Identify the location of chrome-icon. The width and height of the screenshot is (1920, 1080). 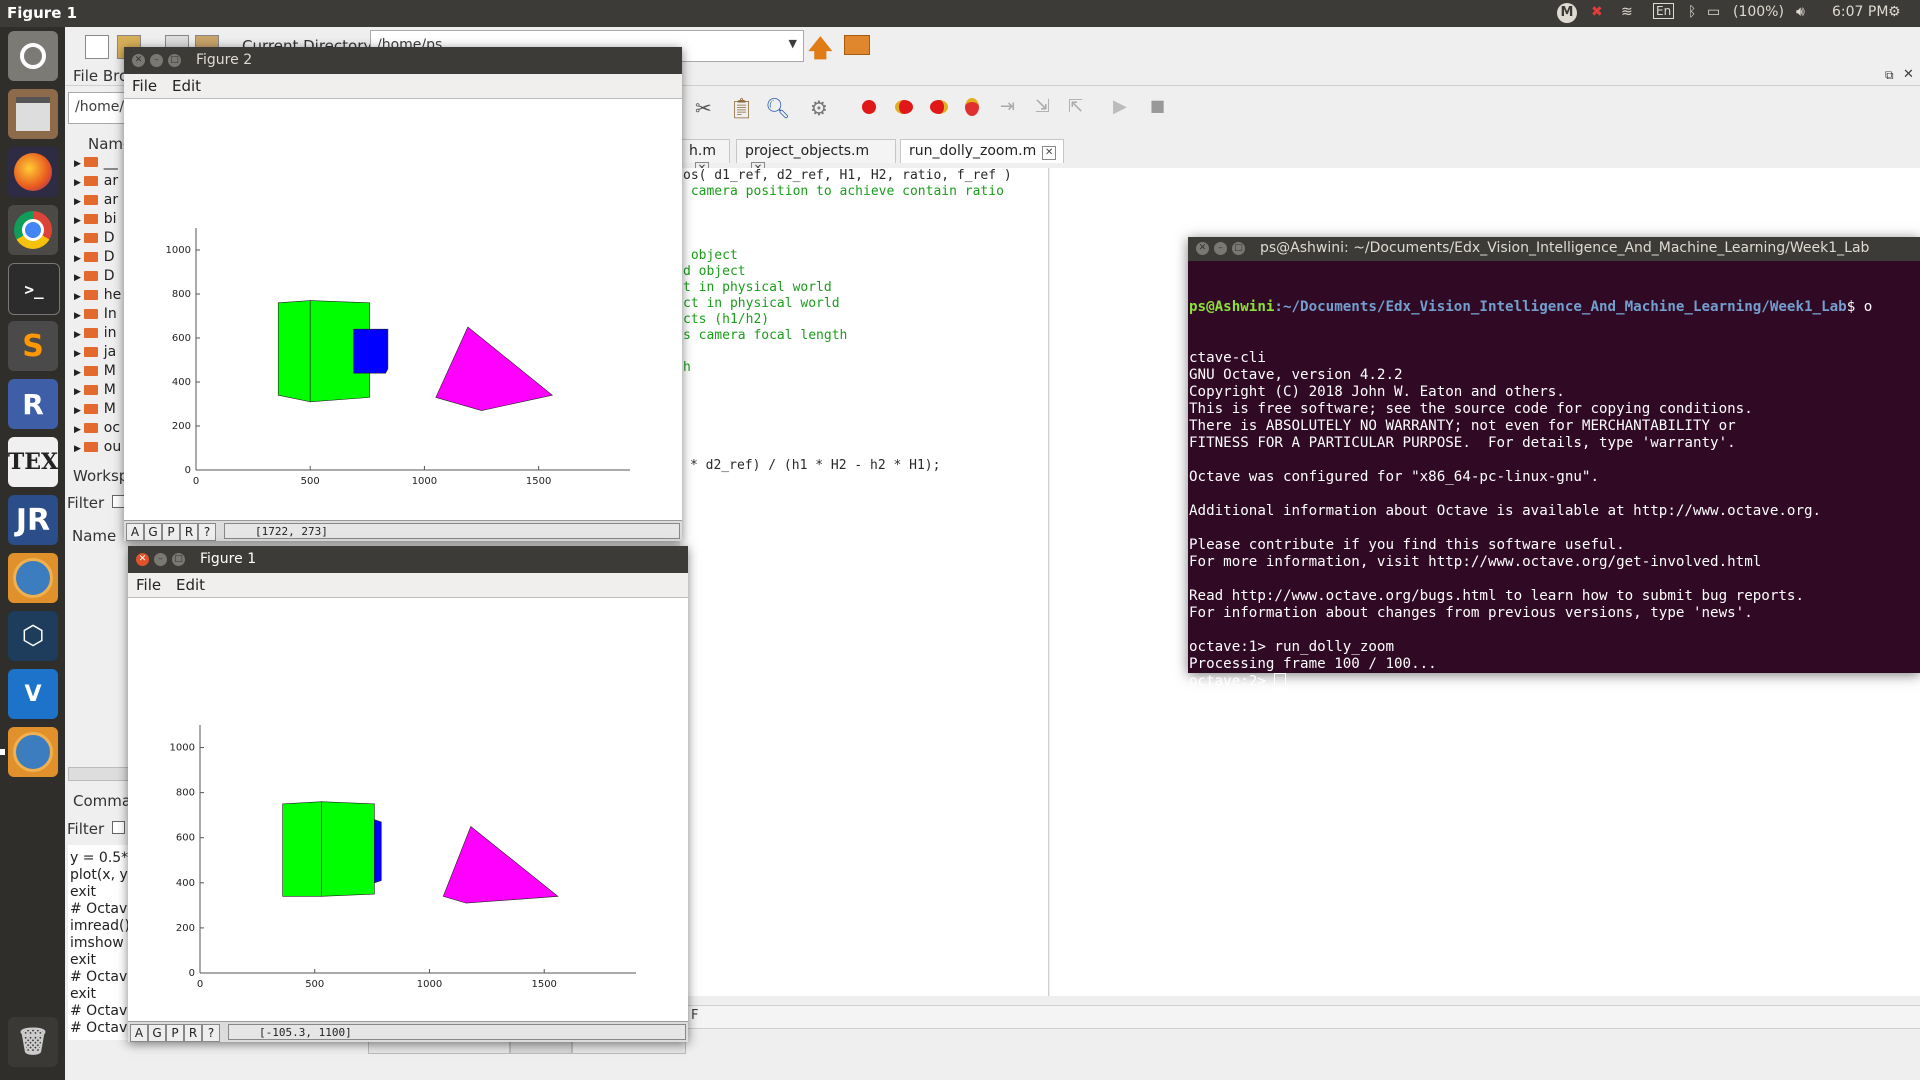
(33, 230).